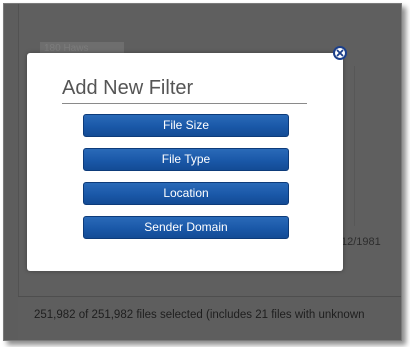  I want to click on file-size-button: File Size, so click(186, 125).